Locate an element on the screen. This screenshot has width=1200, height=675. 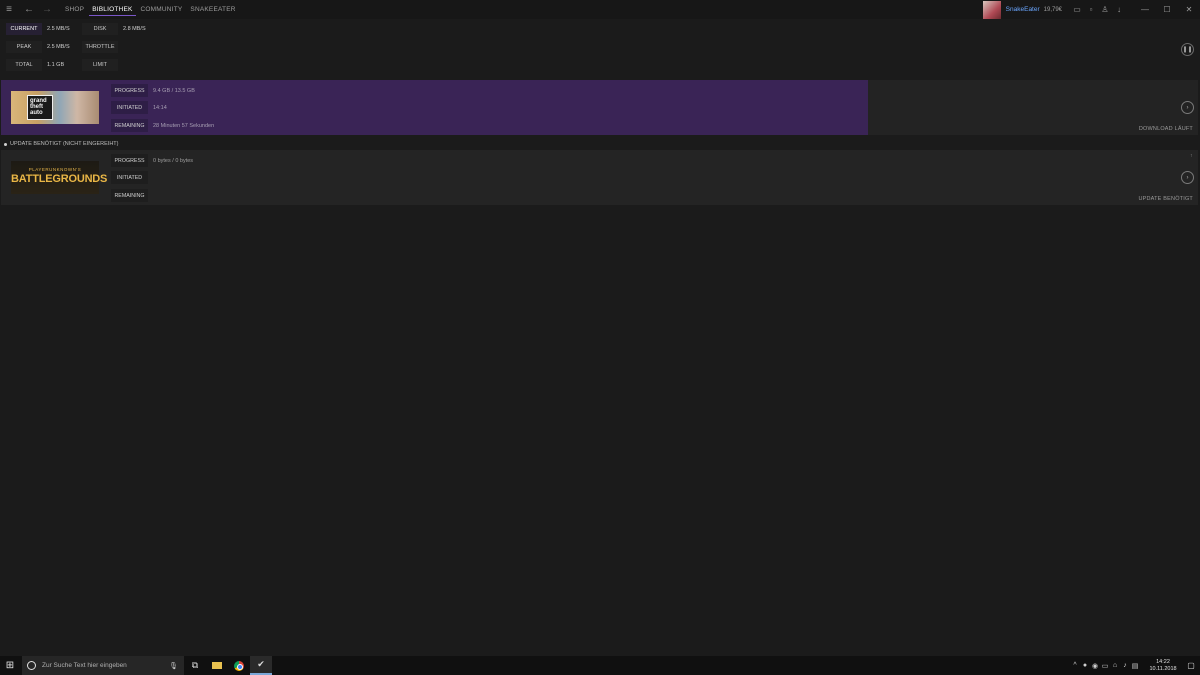
queue-section-header: UPDATE BENÖTIGT (NICHT EINGEREIHT) is located at coordinates (61, 144).